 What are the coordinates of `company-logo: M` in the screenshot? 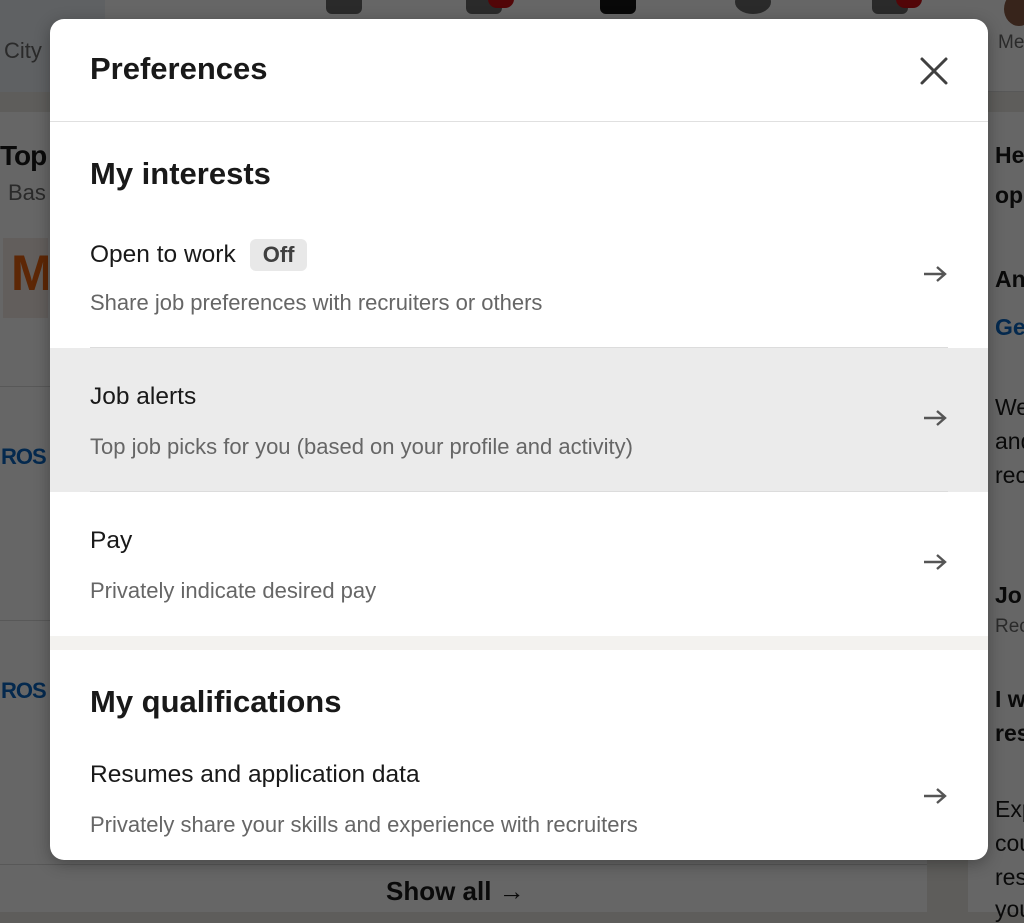 It's located at (25, 278).